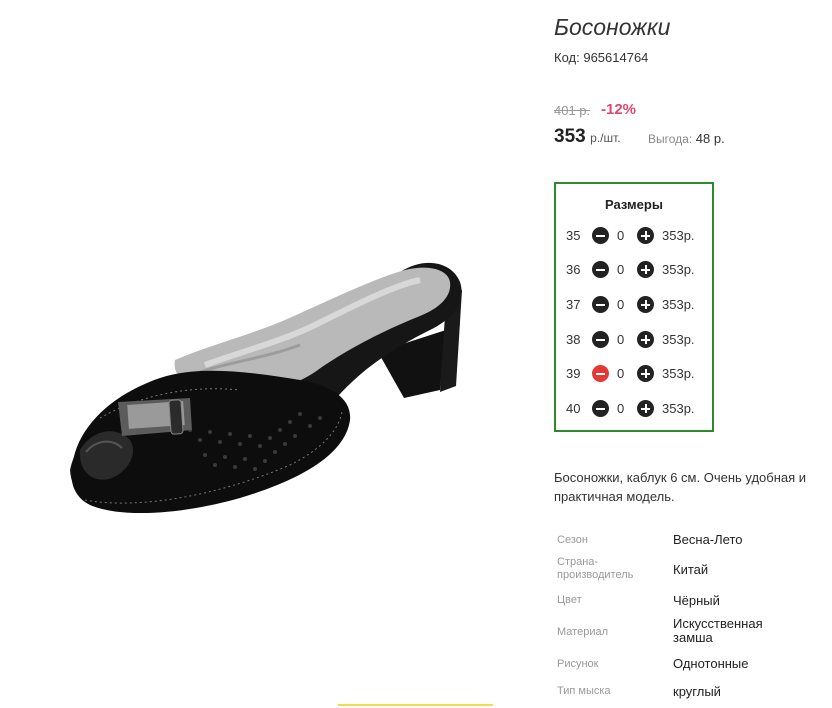  I want to click on old-price: 401 р., so click(572, 110).